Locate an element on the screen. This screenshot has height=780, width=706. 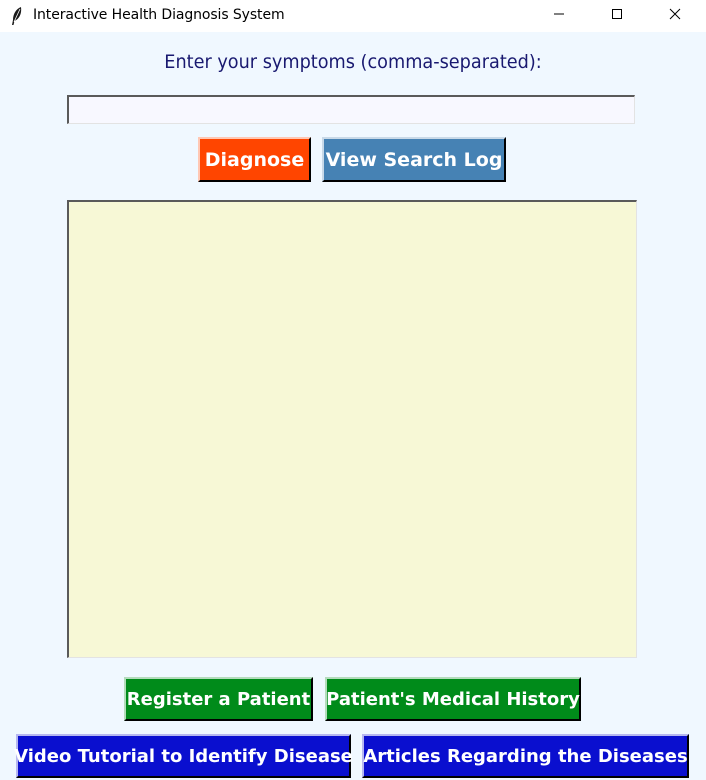
disease-articles-button: Articles Regarding the Diseases is located at coordinates (525, 756).